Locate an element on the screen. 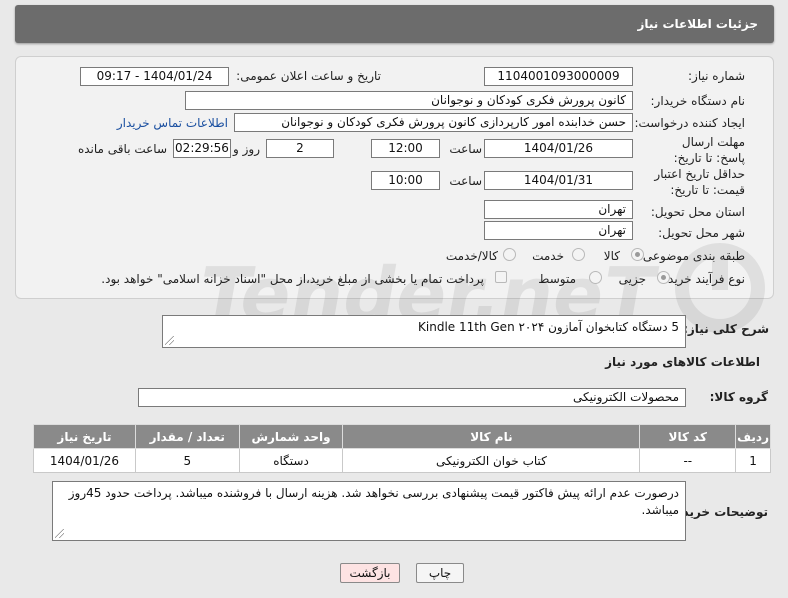 The width and height of the screenshot is (788, 598). col-quantity: تعداد / مقدار is located at coordinates (187, 436).